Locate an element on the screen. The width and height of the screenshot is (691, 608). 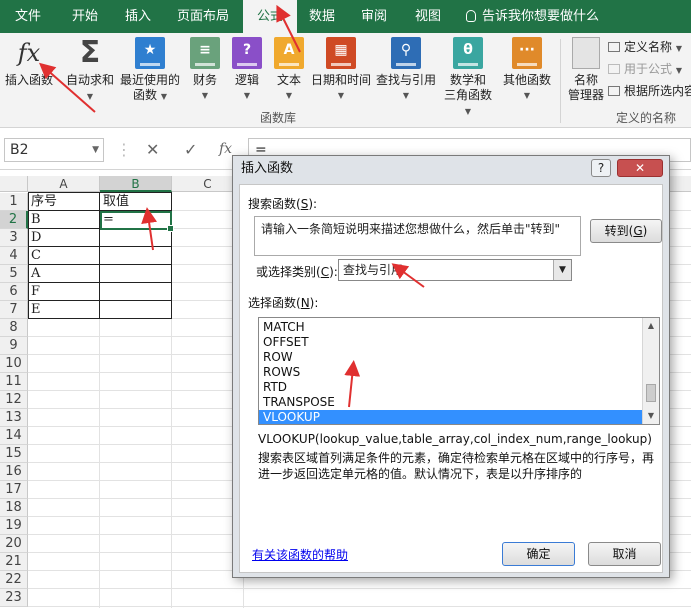
row-header-2: 2 is located at coordinates (14, 220).